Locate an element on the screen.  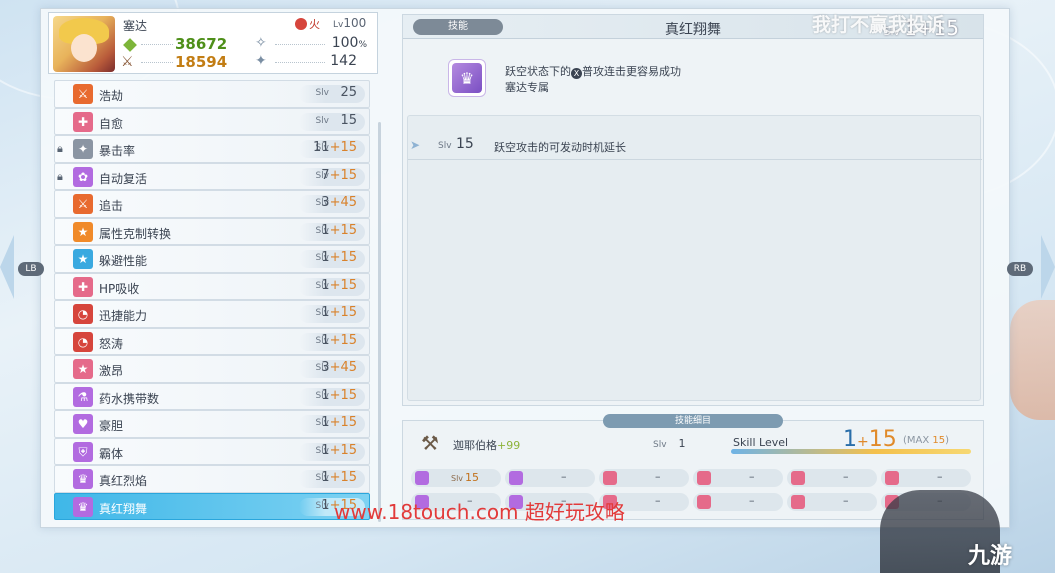
attack-icon: ⚔ is located at coordinates (127, 62).